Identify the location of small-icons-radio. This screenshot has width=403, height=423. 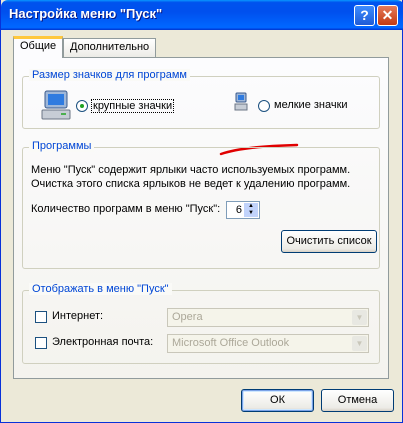
(264, 106).